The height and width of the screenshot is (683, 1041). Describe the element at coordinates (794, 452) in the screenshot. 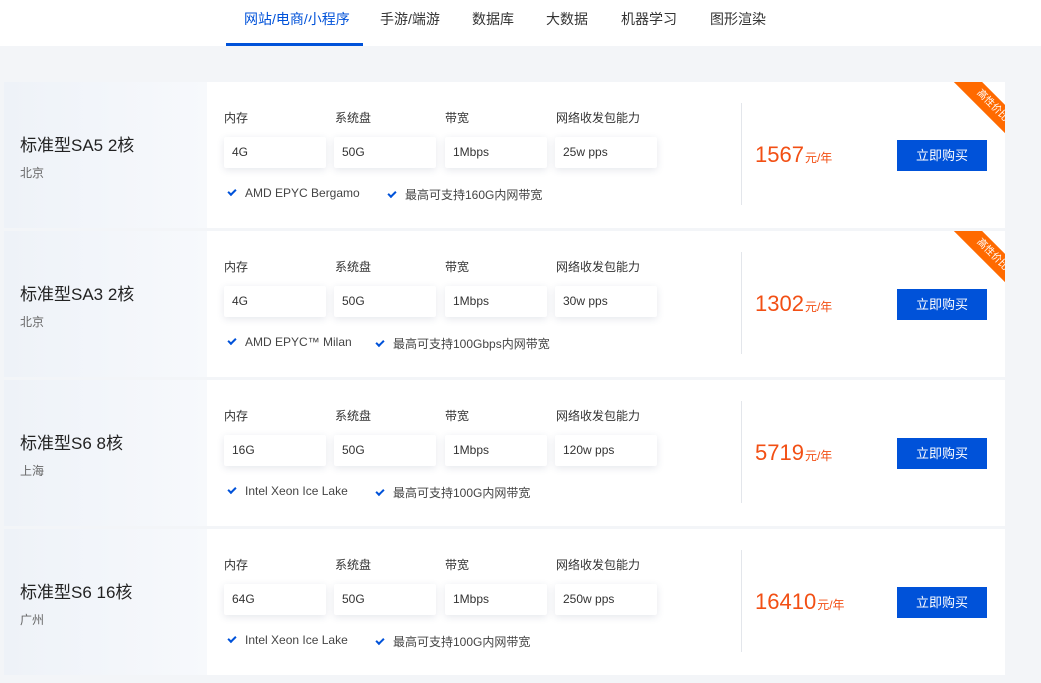

I see `product-price: 5719元/年` at that location.